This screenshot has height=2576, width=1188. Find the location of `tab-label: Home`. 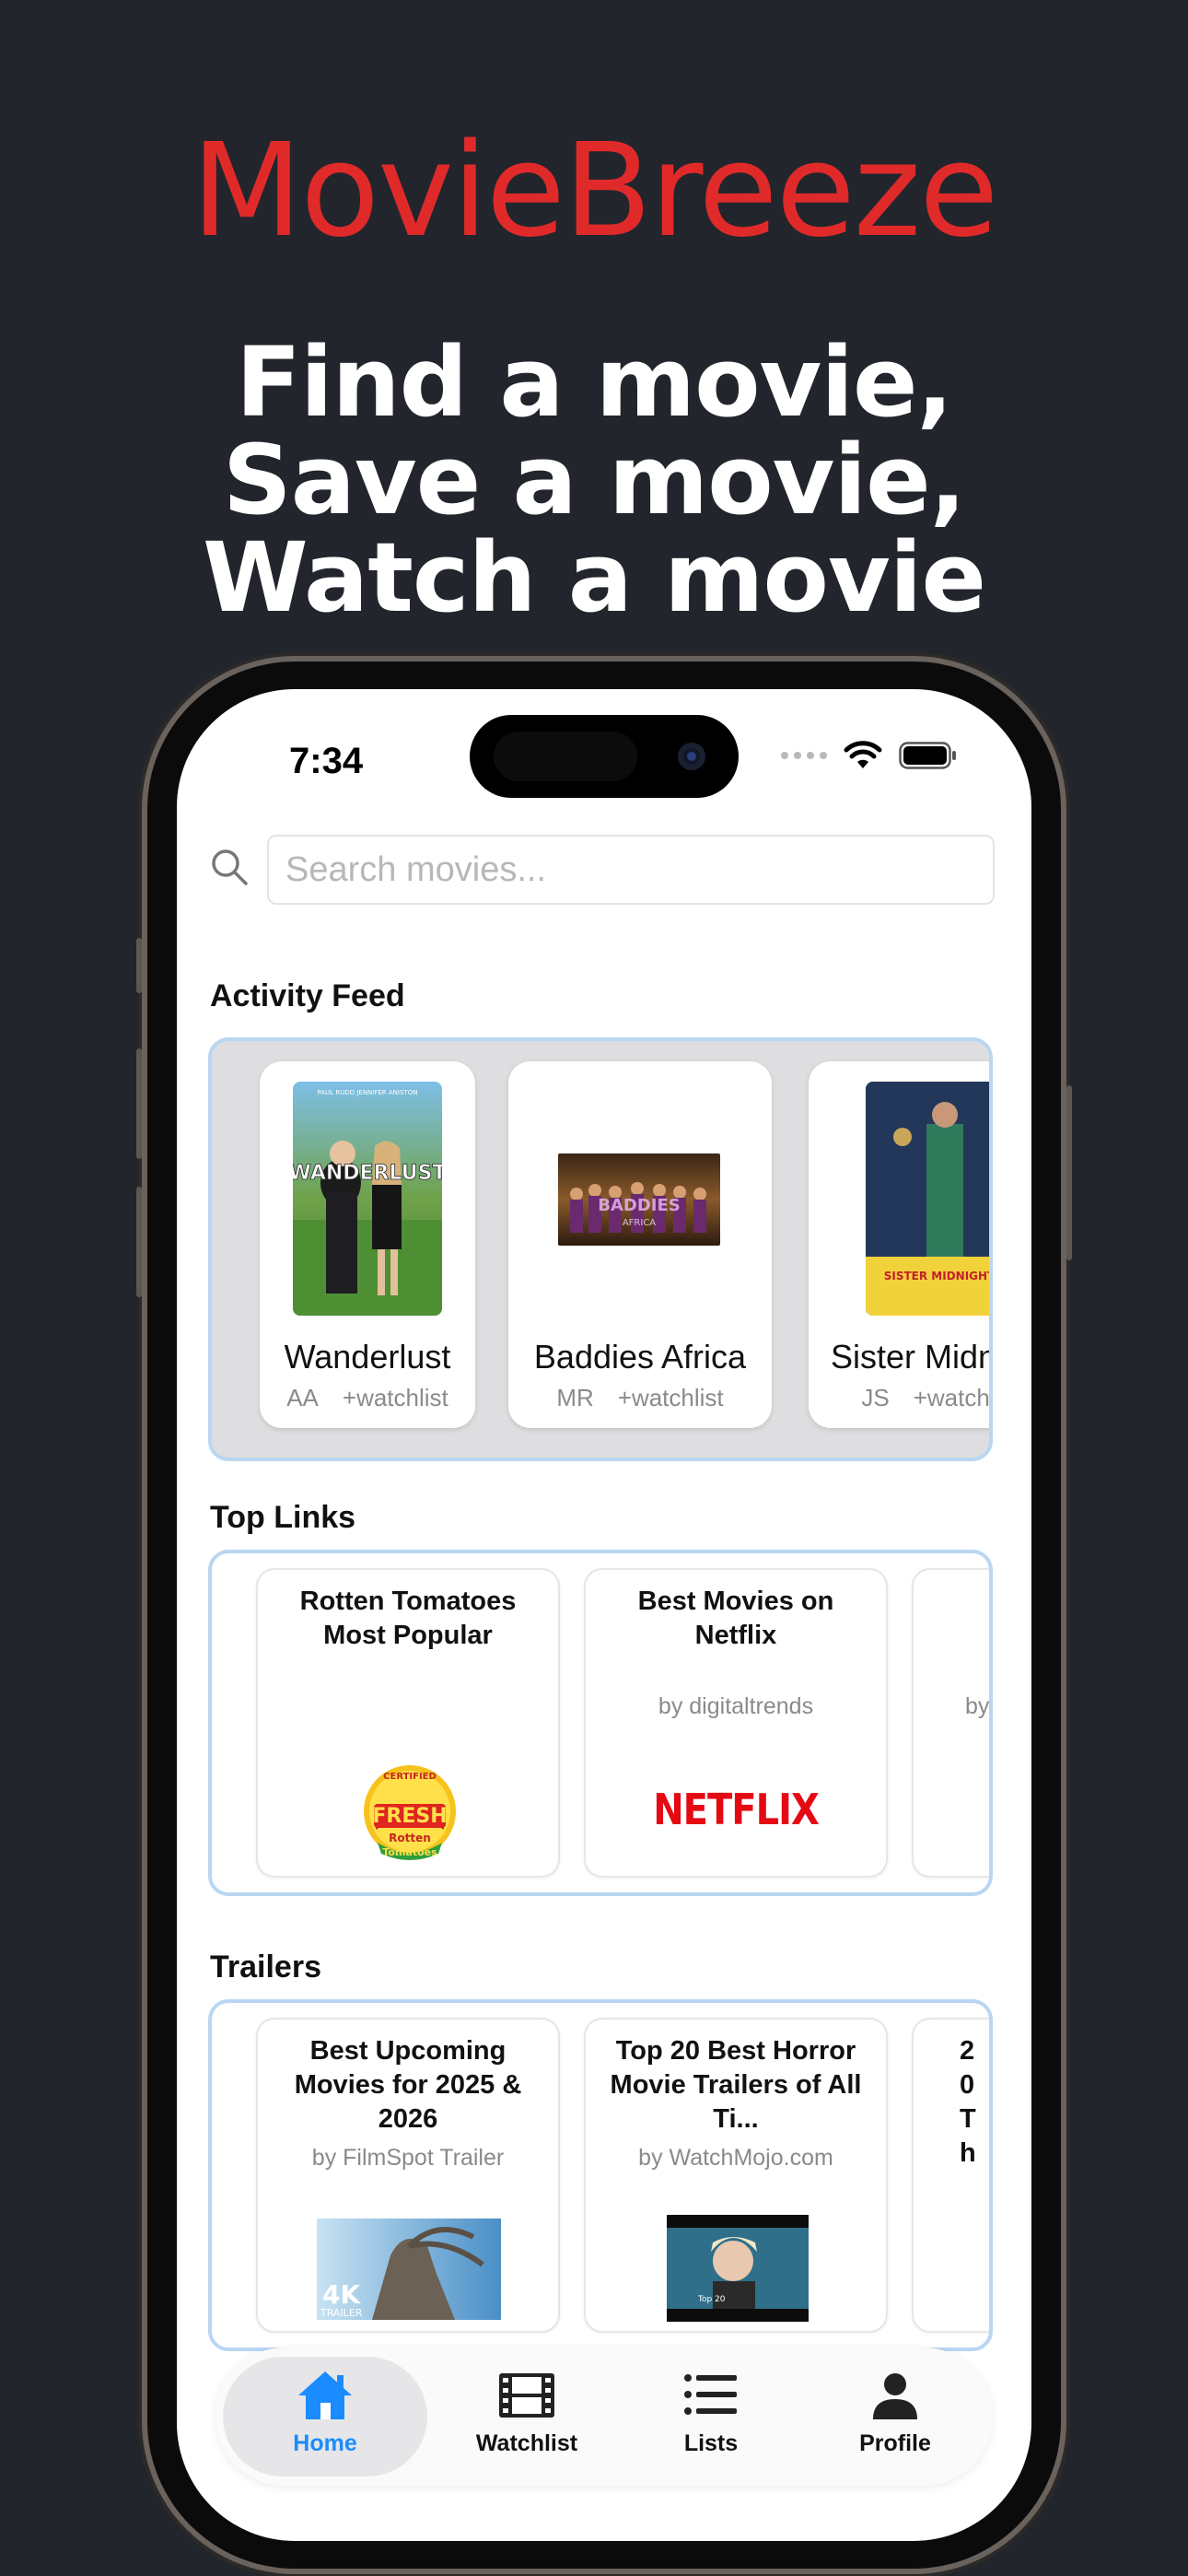

tab-label: Home is located at coordinates (325, 2443).